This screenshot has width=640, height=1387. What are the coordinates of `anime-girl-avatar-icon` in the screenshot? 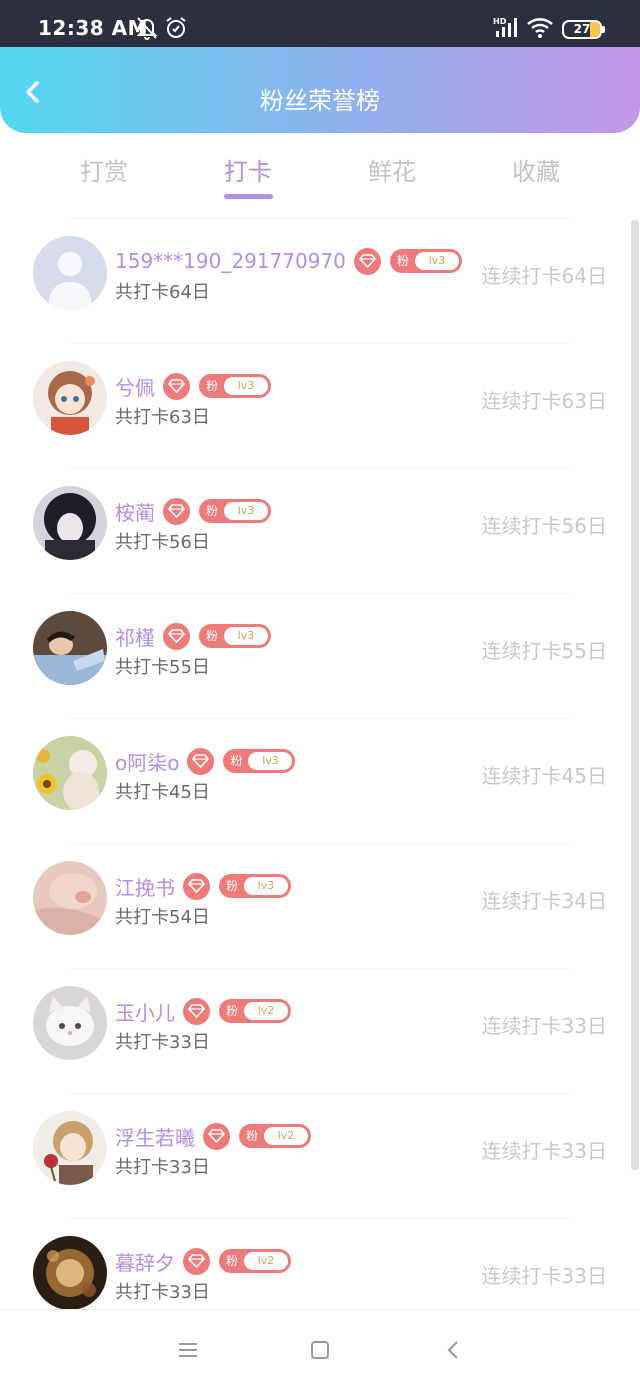 It's located at (70, 398).